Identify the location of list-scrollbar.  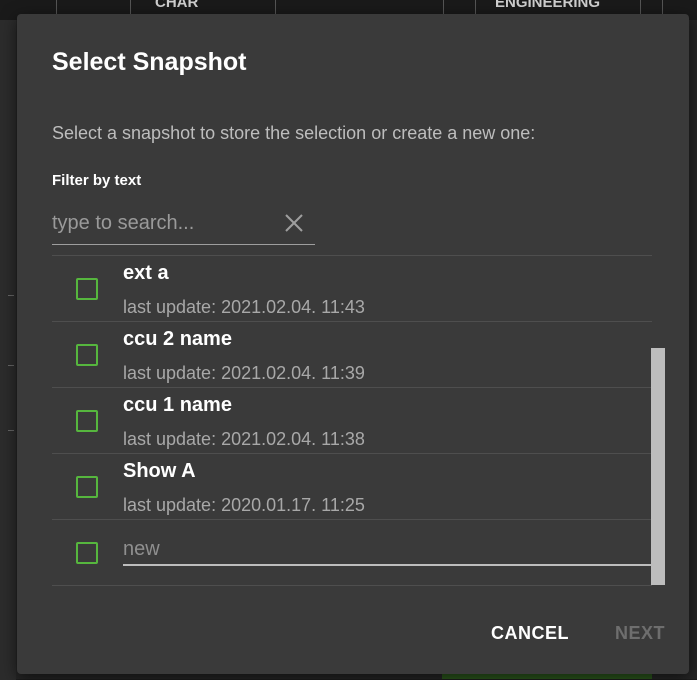
(658, 466).